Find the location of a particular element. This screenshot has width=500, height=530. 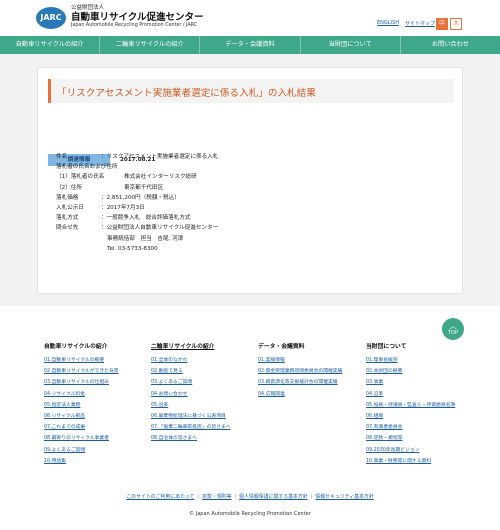

footer-link: 08.最寄りのリサイクル事業者 is located at coordinates (94, 438).